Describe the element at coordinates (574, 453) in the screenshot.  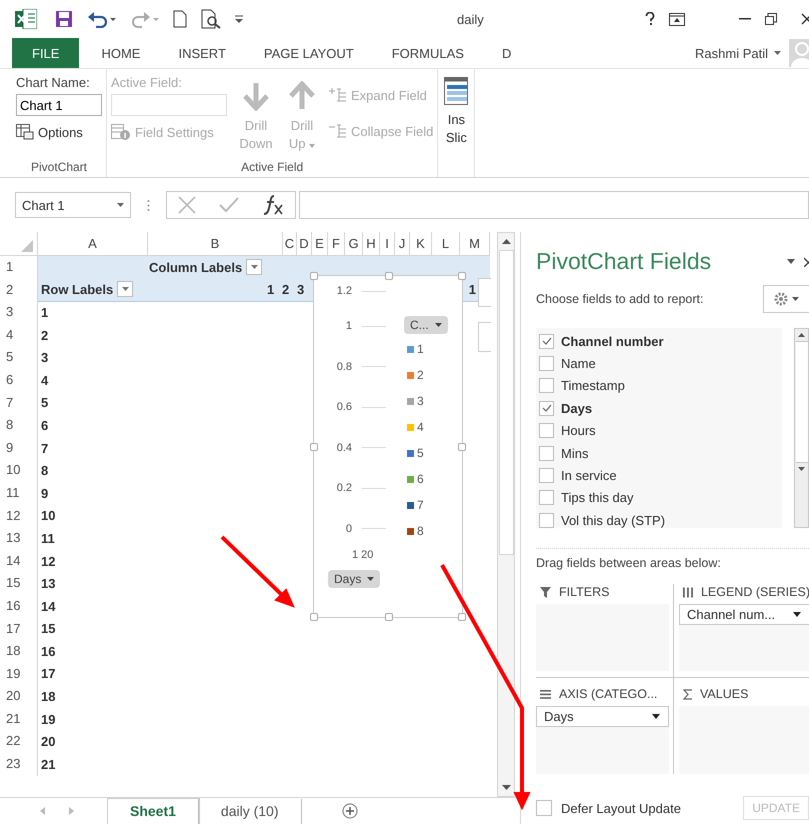
I see `field-label: Mins` at that location.